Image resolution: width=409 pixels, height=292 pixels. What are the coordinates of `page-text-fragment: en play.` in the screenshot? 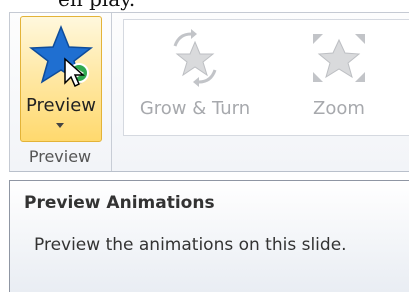 It's located at (96, 5).